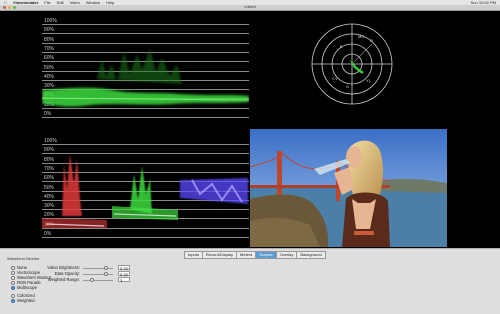 This screenshot has width=500, height=314. What do you see at coordinates (335, 78) in the screenshot?
I see `vectorscope-label: CY` at bounding box center [335, 78].